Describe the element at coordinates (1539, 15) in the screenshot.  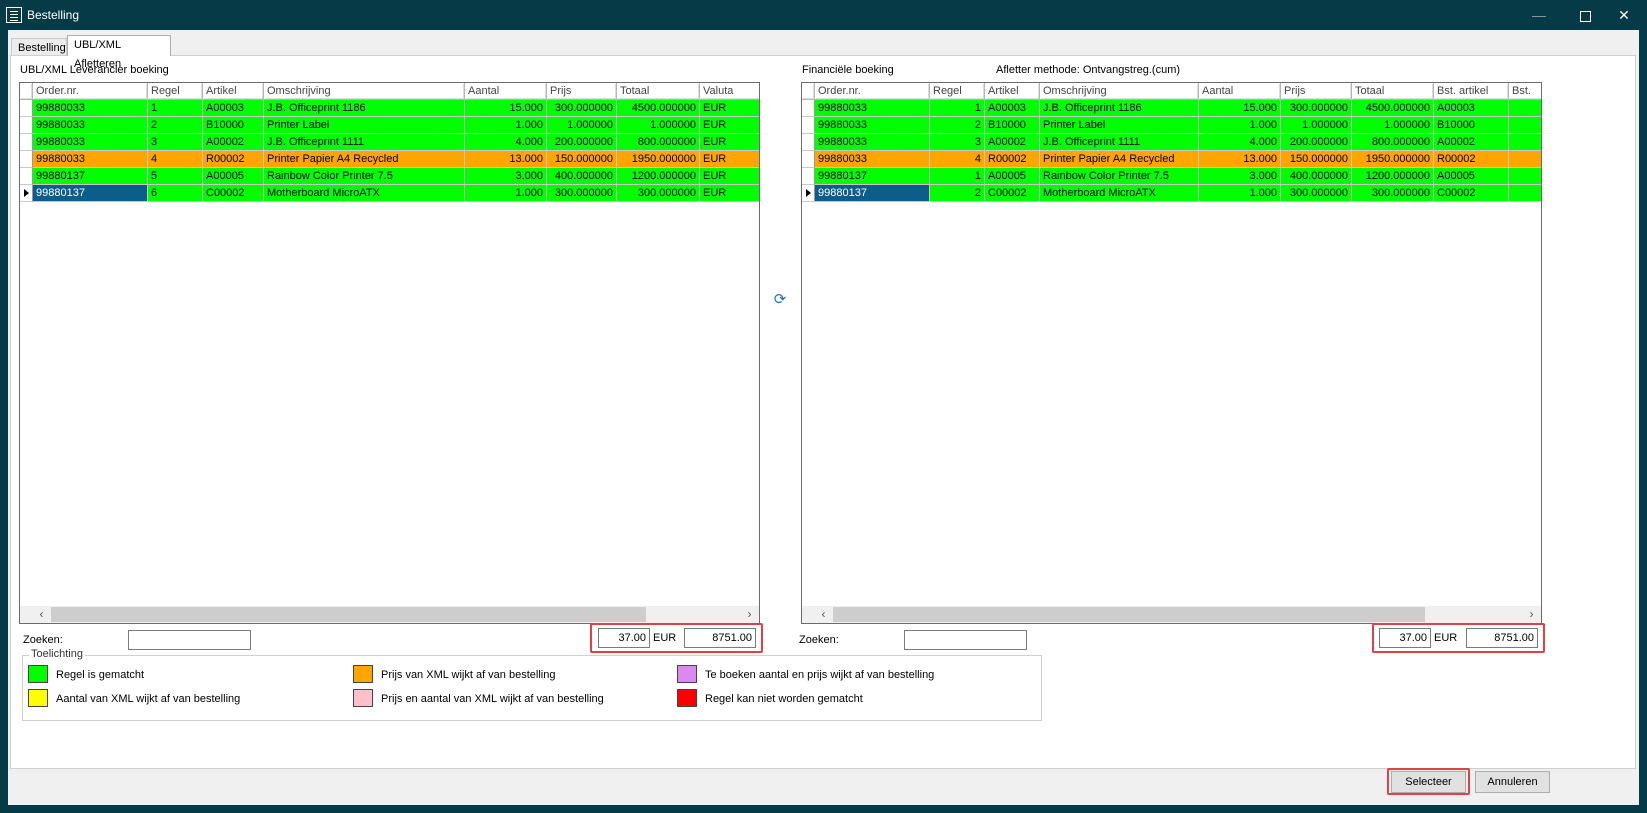
I see `minimize-button: —` at that location.